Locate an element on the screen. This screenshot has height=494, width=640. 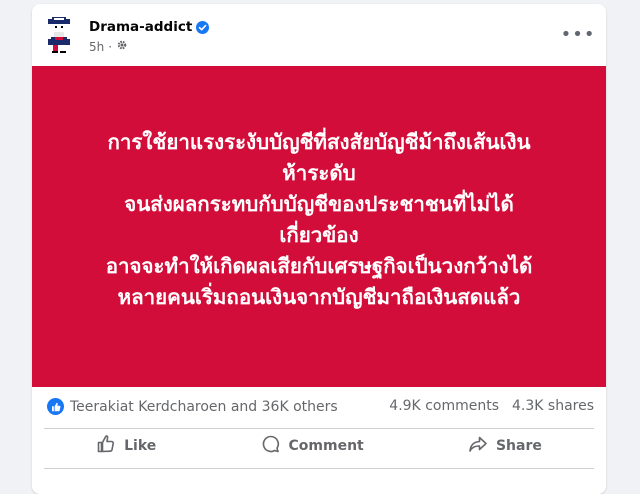
post-header: Drama-addict 5h · ••• is located at coordinates (319, 34).